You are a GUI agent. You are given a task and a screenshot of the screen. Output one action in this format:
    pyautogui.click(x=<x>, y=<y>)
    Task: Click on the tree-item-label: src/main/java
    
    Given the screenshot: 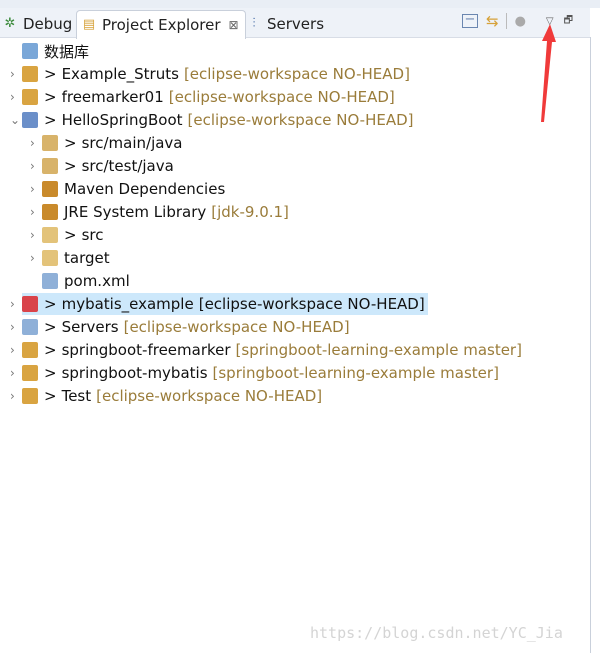 What is the action you would take?
    pyautogui.click(x=132, y=143)
    